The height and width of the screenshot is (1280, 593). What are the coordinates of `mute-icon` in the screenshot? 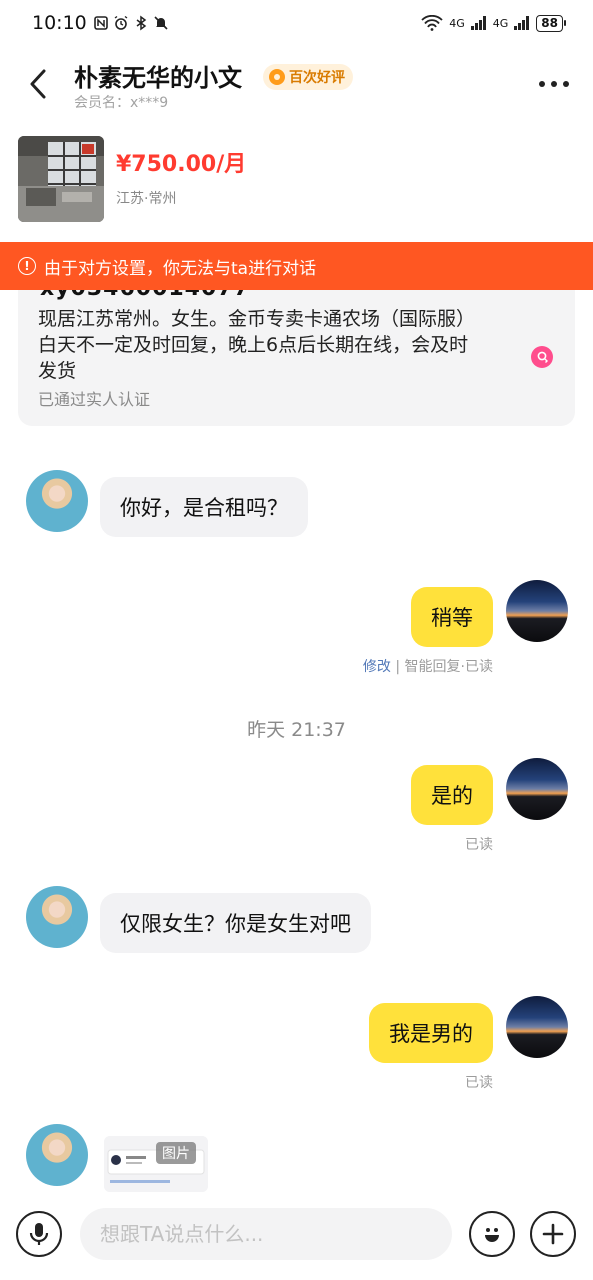 It's located at (161, 23).